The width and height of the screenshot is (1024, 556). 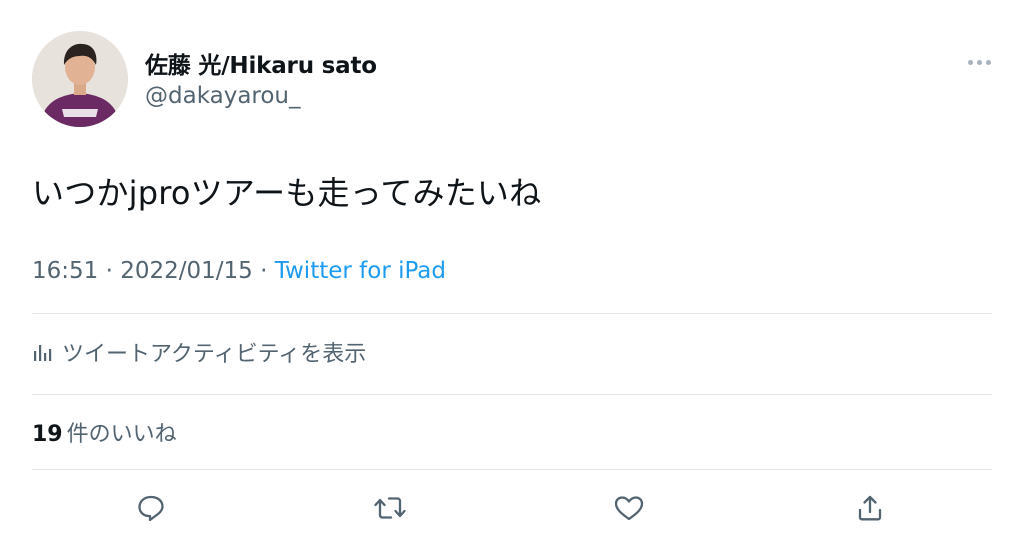 I want to click on share-button, so click(x=870, y=508).